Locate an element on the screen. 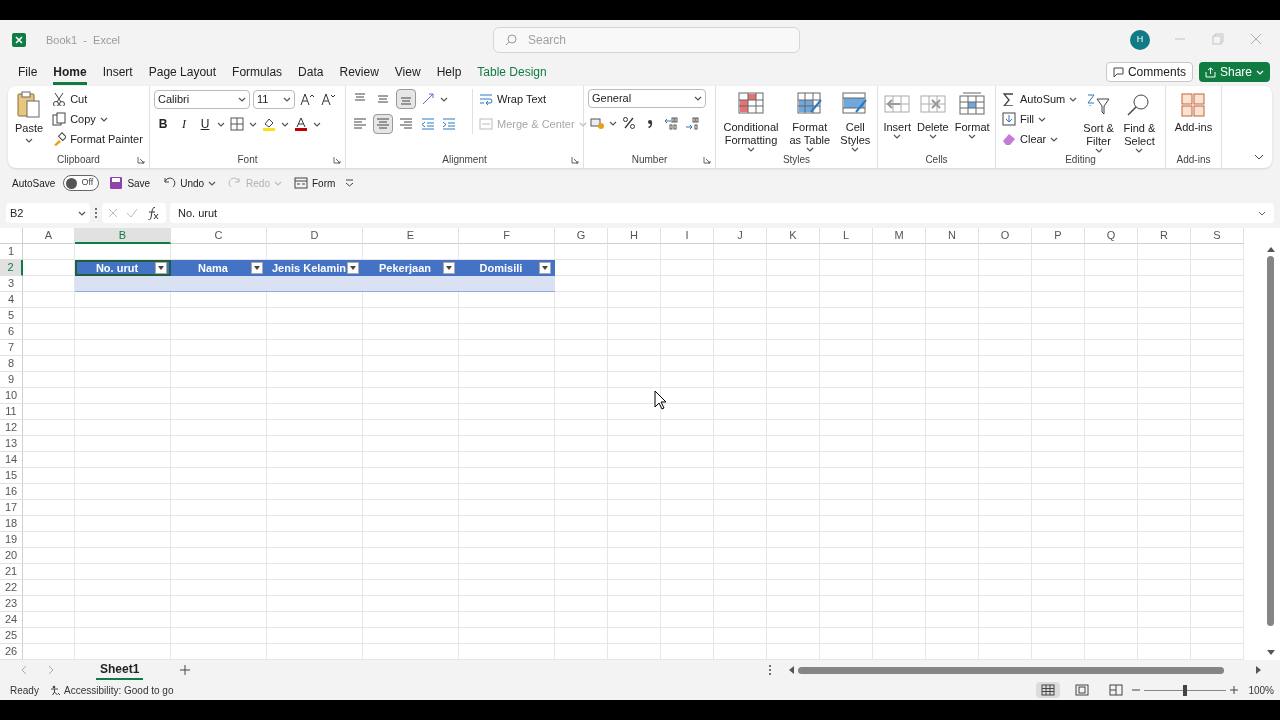 This screenshot has width=1280, height=720. ribbon-button: Cell Styles is located at coordinates (855, 120).